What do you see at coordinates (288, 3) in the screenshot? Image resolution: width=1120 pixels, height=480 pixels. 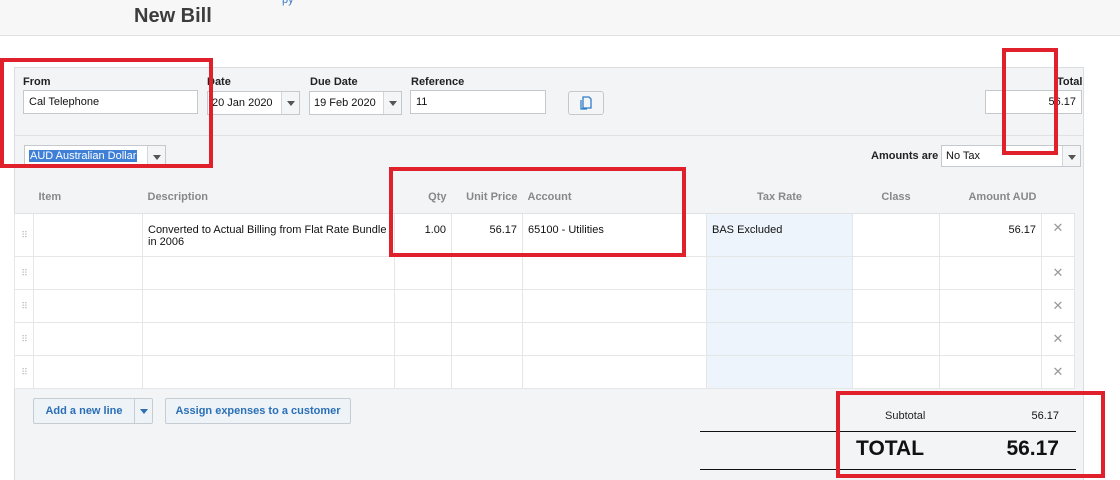 I see `header-link: py` at bounding box center [288, 3].